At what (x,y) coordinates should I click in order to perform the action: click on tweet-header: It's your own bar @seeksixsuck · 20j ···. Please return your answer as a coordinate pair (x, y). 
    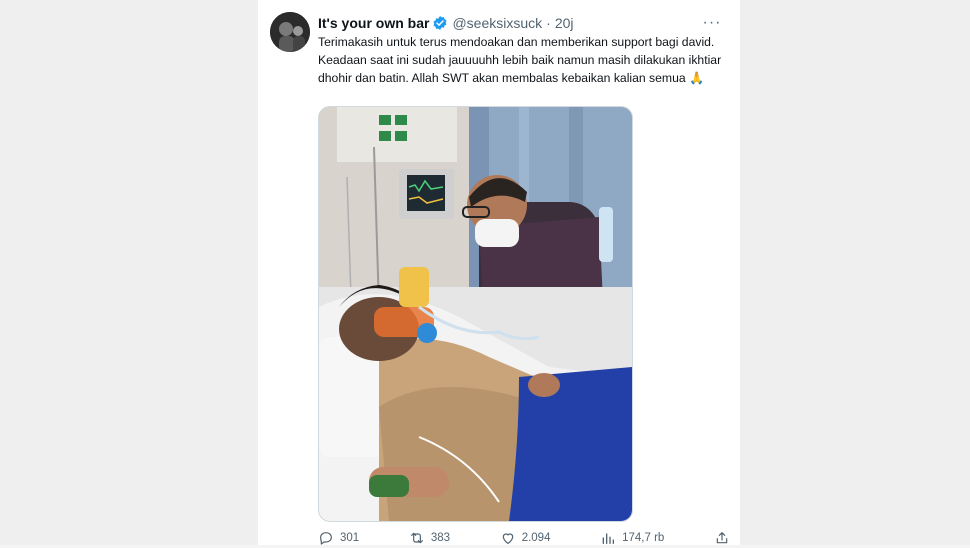
    Looking at the image, I should click on (523, 23).